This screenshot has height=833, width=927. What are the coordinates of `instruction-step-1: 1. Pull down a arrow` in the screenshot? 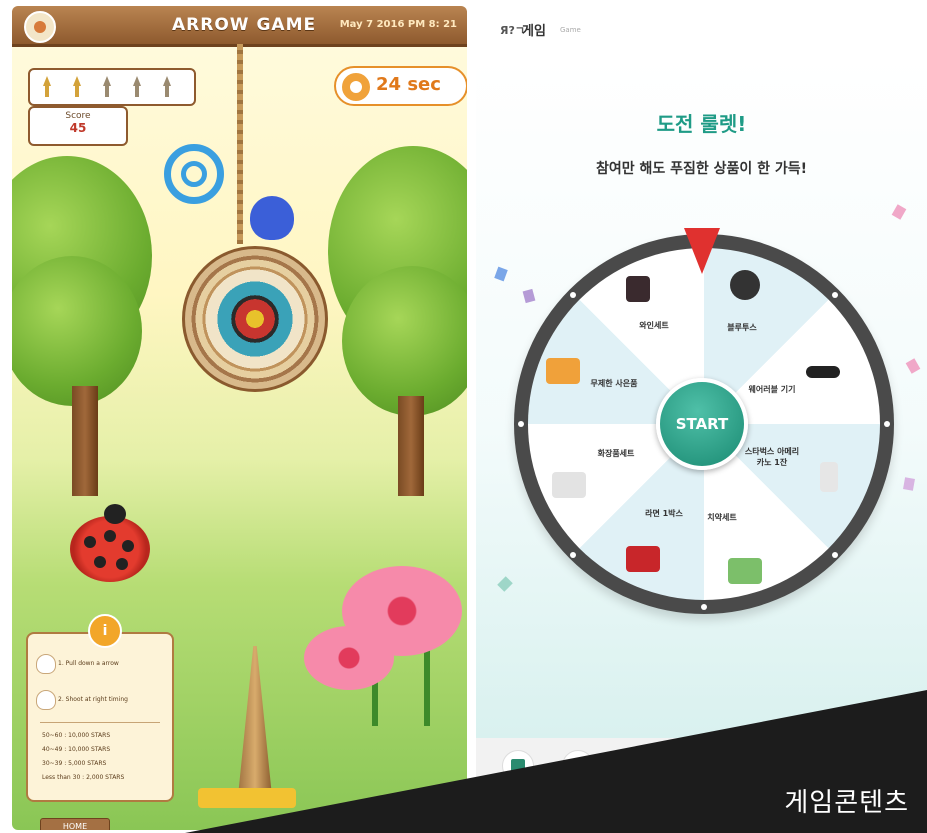 It's located at (88, 663).